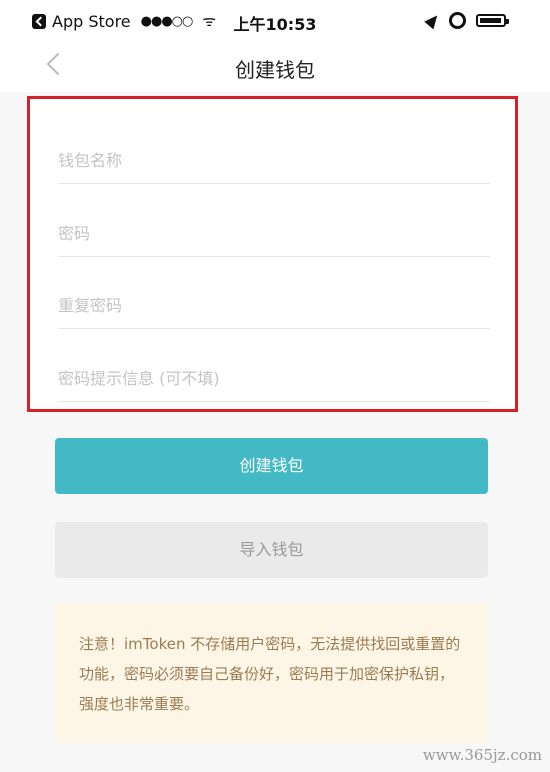 The height and width of the screenshot is (772, 550). I want to click on battery-icon, so click(492, 20).